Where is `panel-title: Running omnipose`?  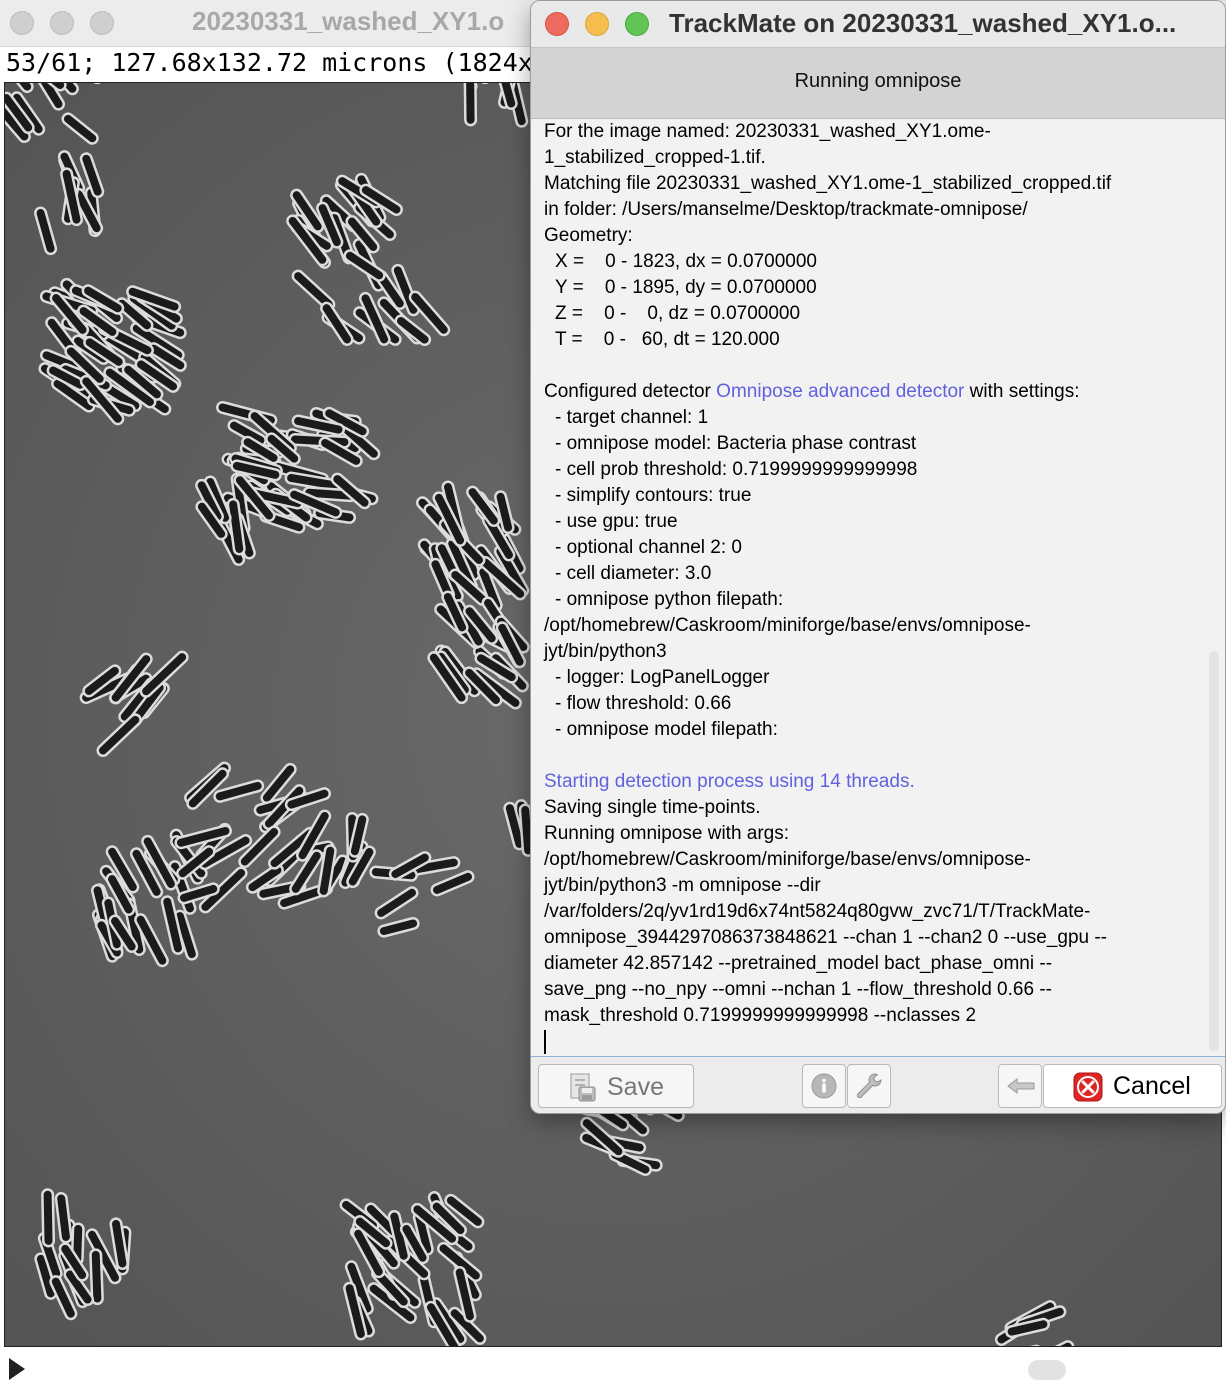
panel-title: Running omnipose is located at coordinates (878, 81).